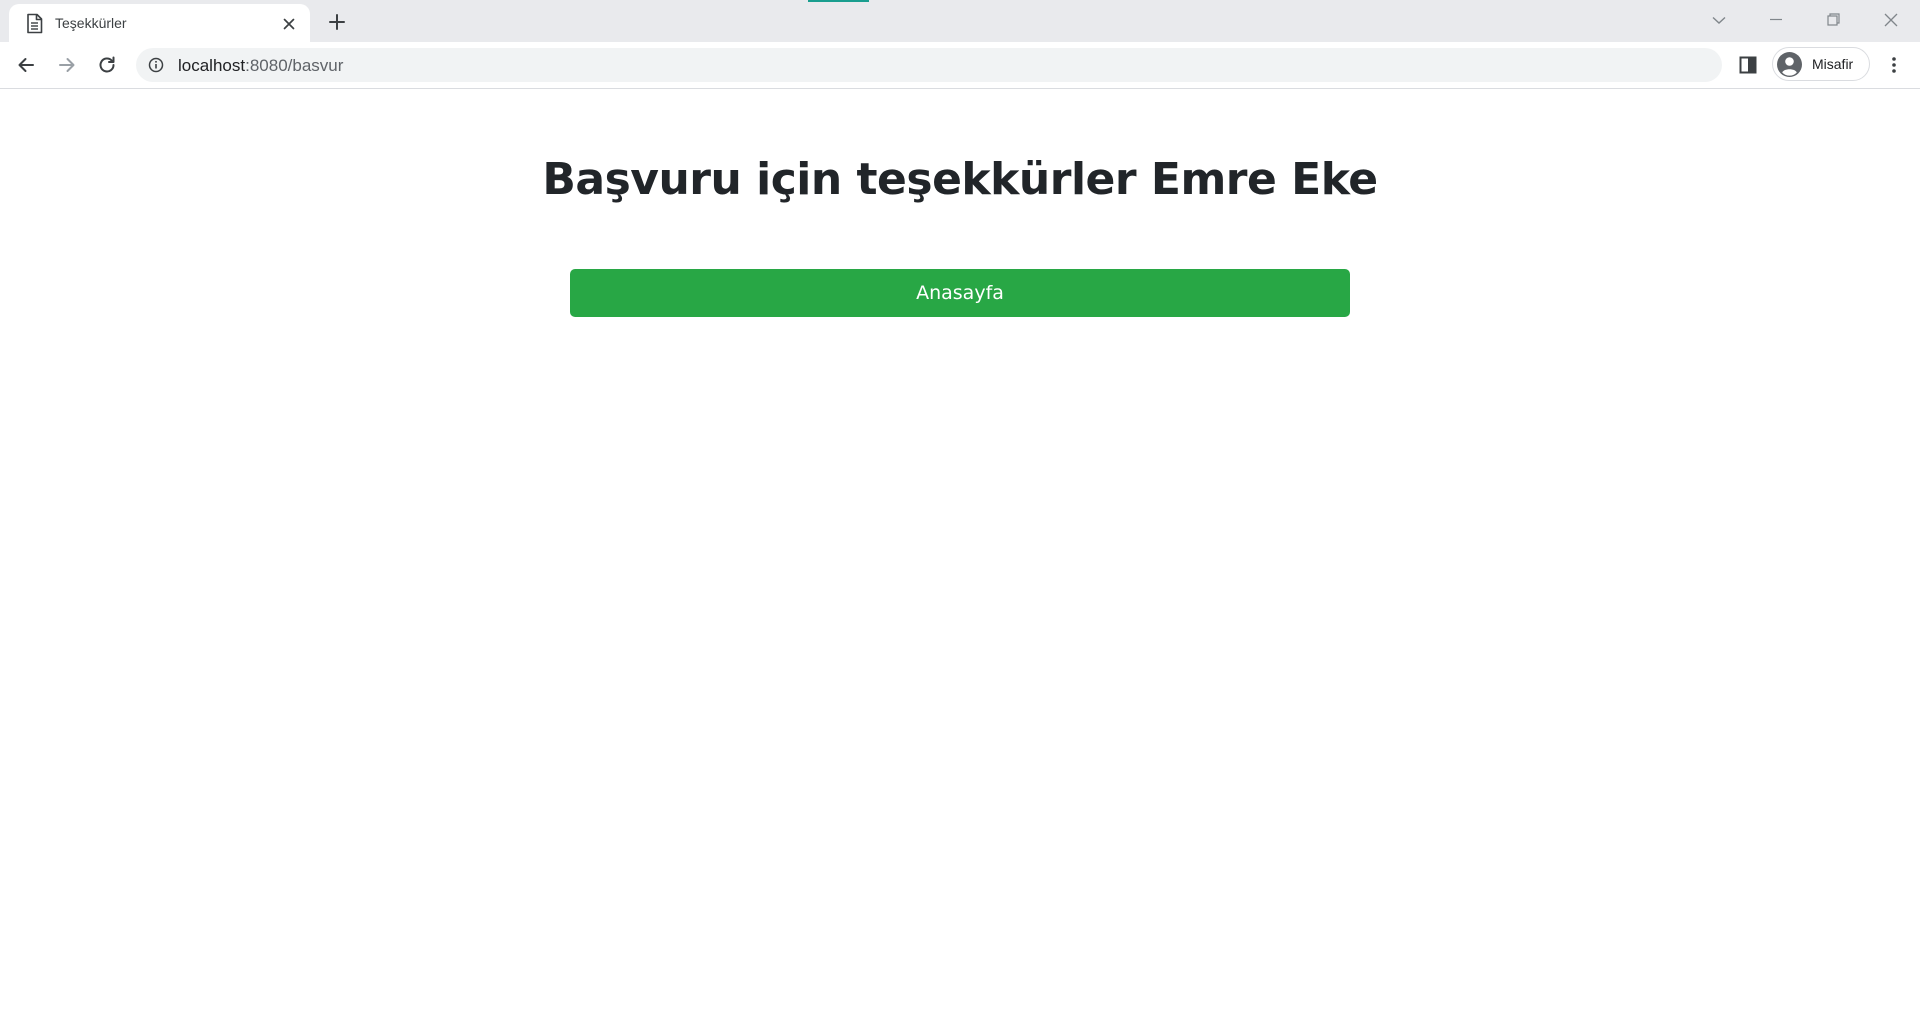  Describe the element at coordinates (1776, 20) in the screenshot. I see `minimize-icon` at that location.